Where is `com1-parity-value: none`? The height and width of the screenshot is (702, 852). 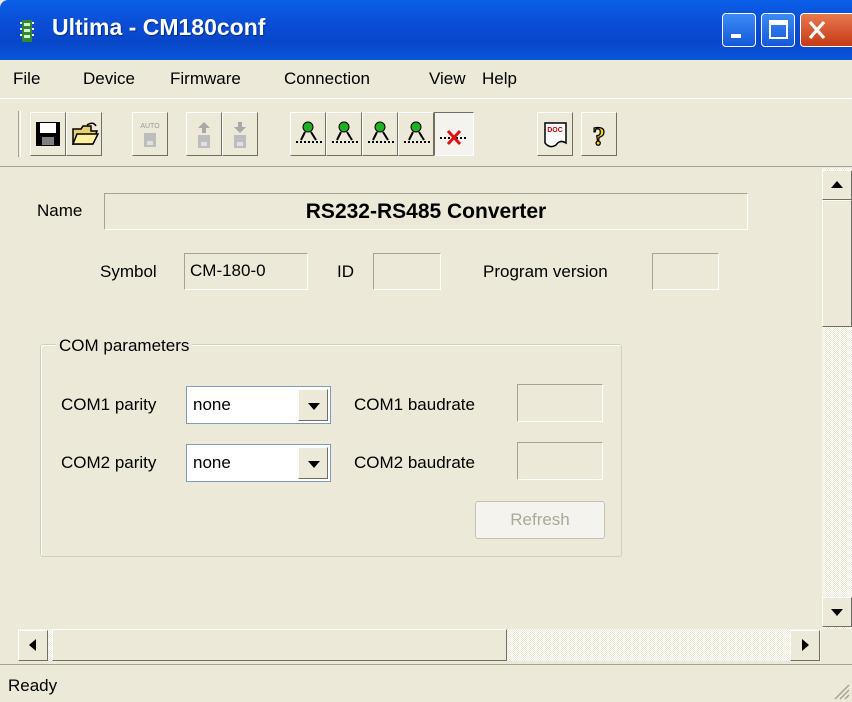
com1-parity-value: none is located at coordinates (212, 404).